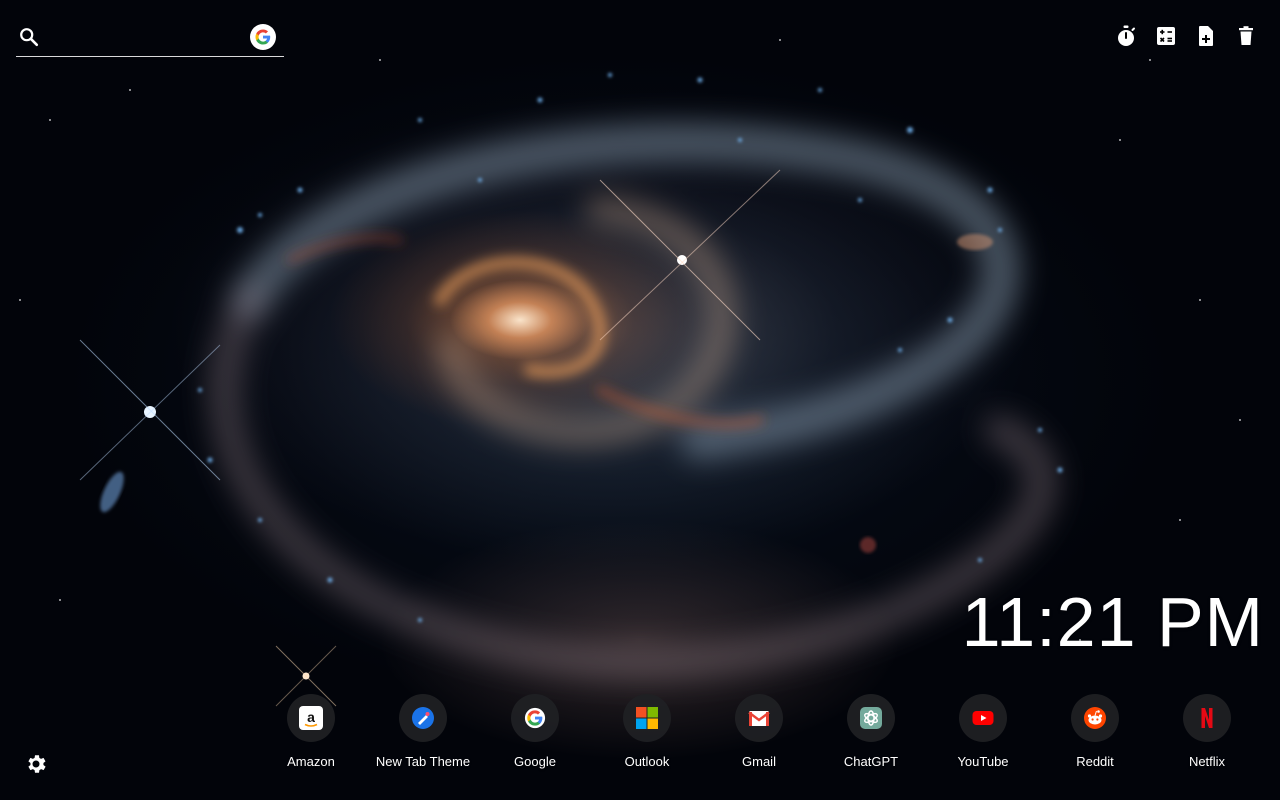  I want to click on shortcut-youtube: YouTube, so click(983, 734).